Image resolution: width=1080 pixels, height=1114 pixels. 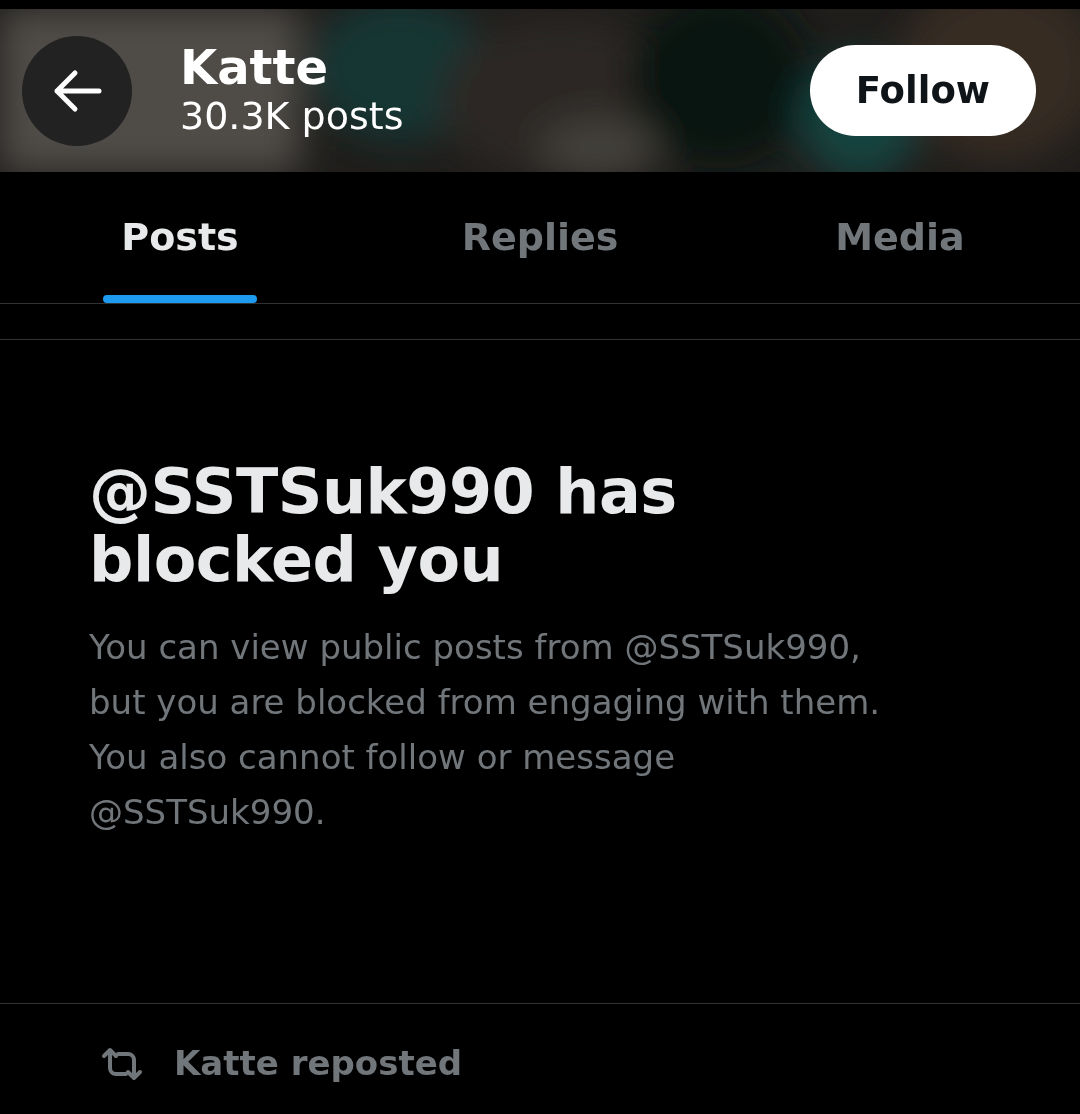 I want to click on repost-label: Katte reposted, so click(x=318, y=1063).